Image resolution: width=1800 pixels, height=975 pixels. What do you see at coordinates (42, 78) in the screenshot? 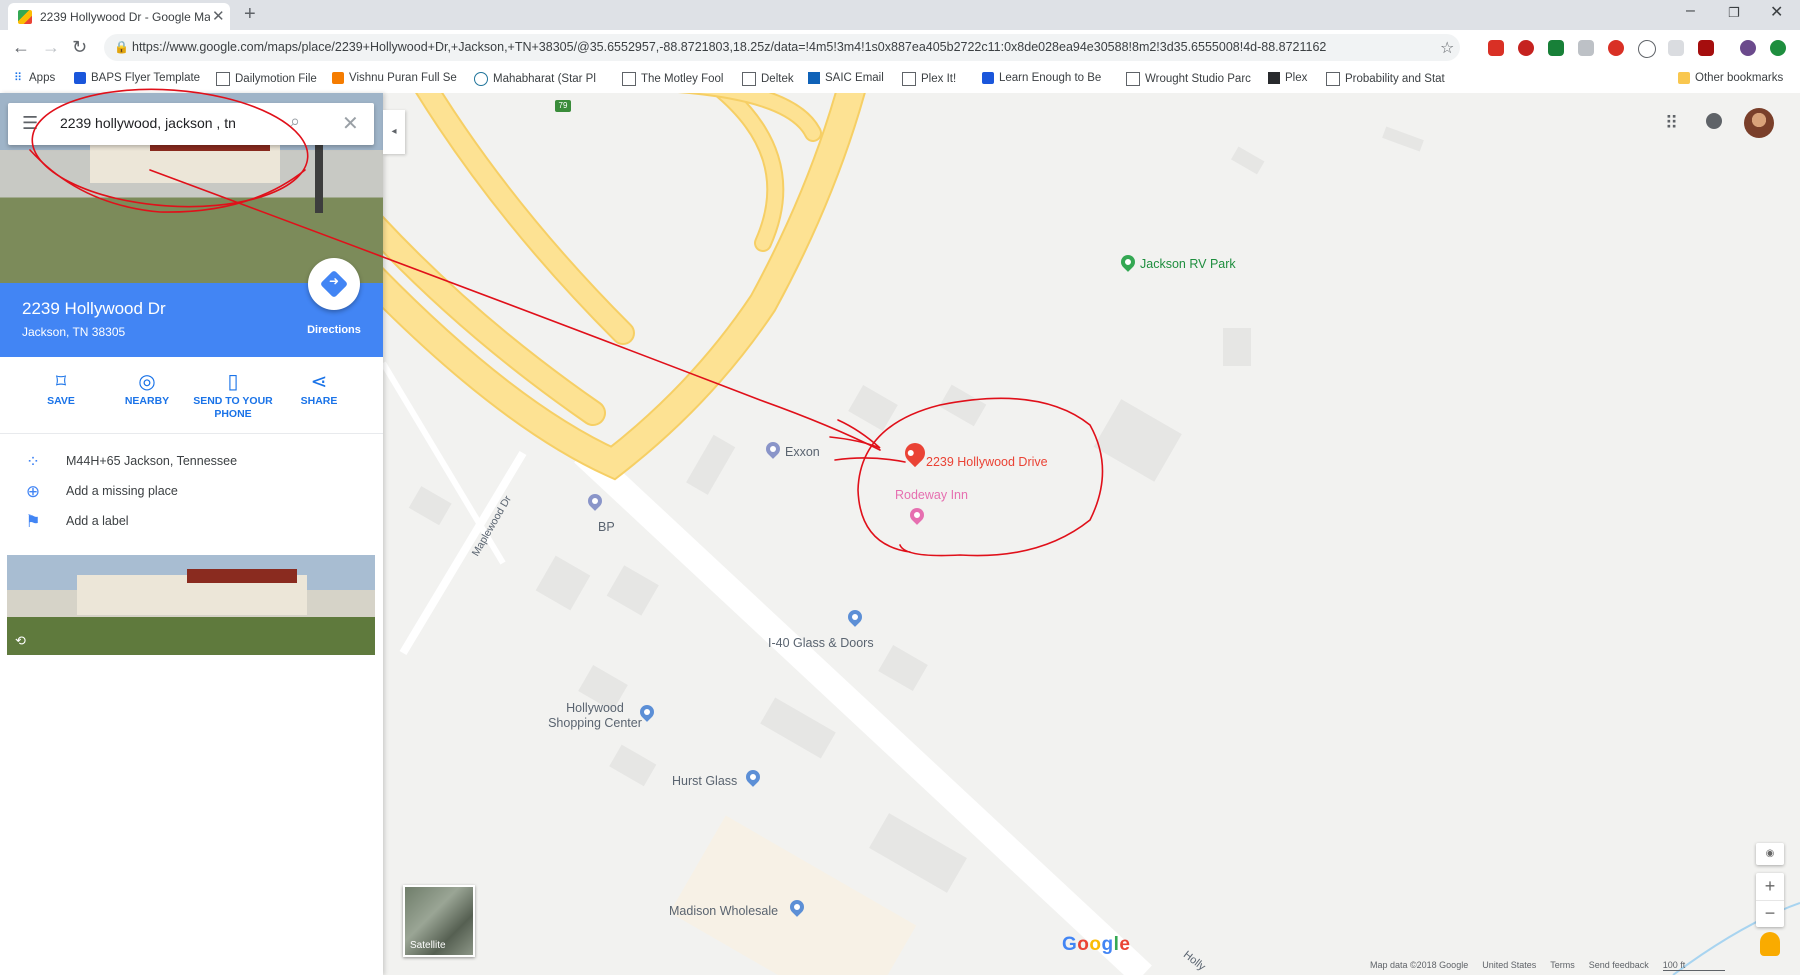
I see `bookmark-label: Apps` at bounding box center [42, 78].